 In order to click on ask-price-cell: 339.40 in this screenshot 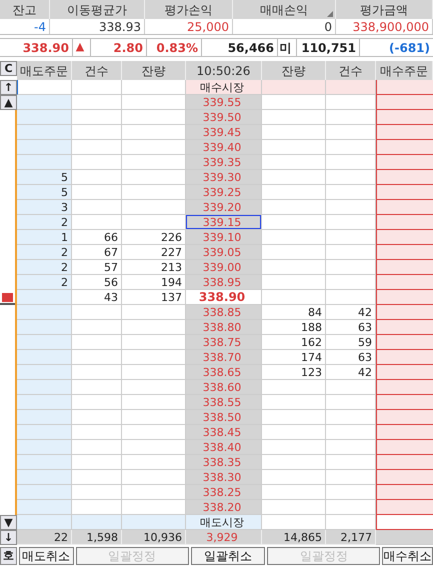, I will do `click(224, 147)`.